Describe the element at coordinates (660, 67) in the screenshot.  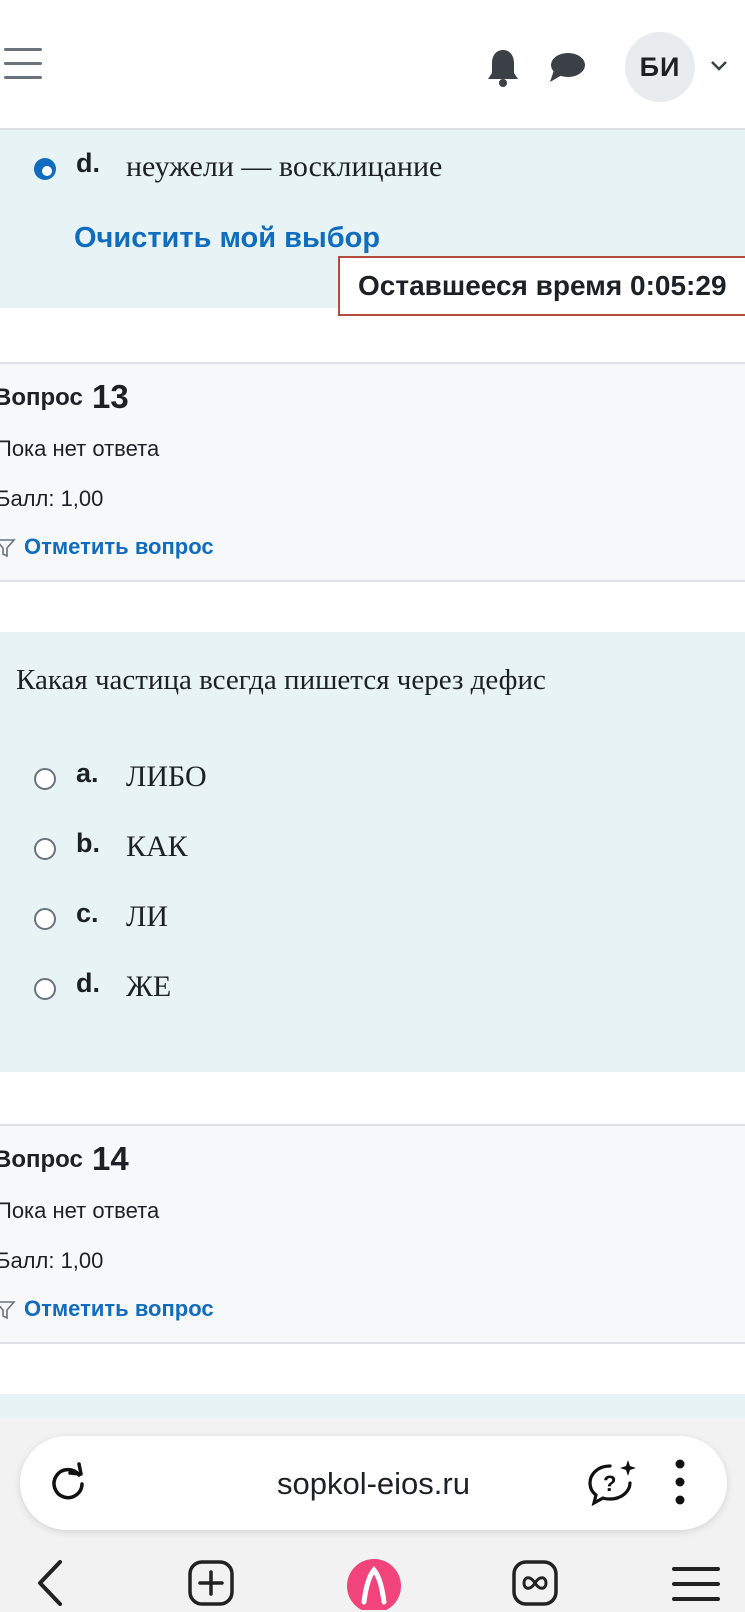
I see `avatar: БИ` at that location.